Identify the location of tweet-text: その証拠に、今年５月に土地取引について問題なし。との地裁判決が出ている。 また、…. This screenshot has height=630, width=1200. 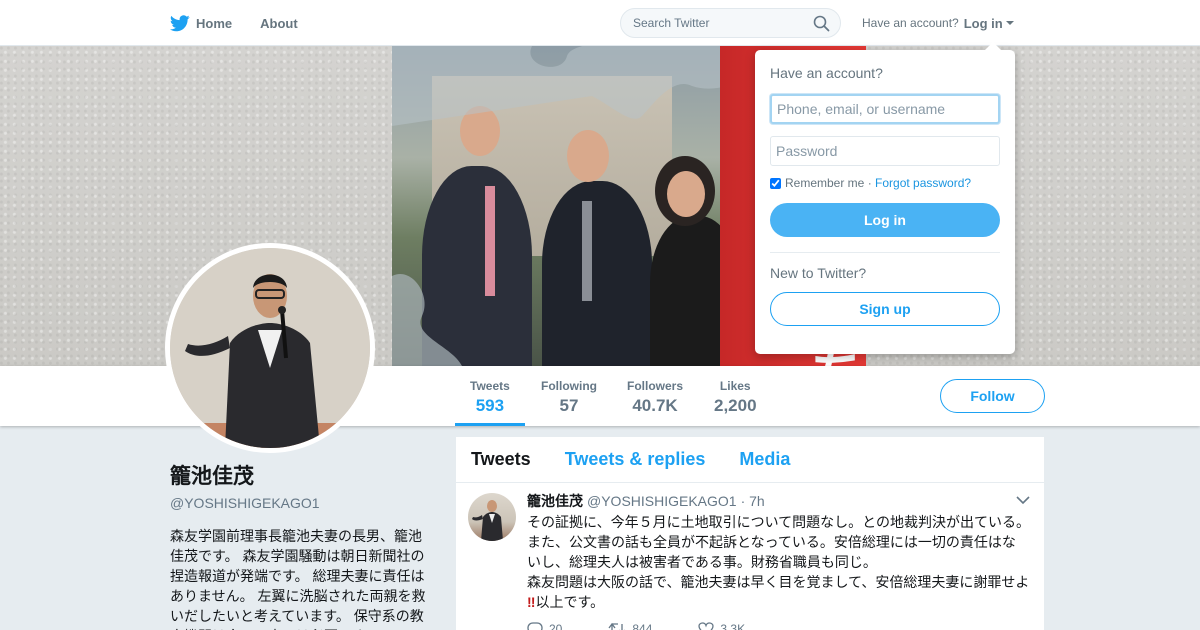
(779, 562).